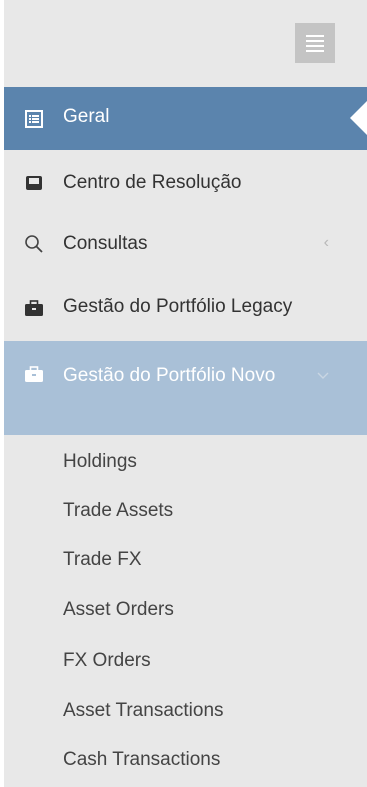  Describe the element at coordinates (86, 116) in the screenshot. I see `menu-item-label: Geral` at that location.